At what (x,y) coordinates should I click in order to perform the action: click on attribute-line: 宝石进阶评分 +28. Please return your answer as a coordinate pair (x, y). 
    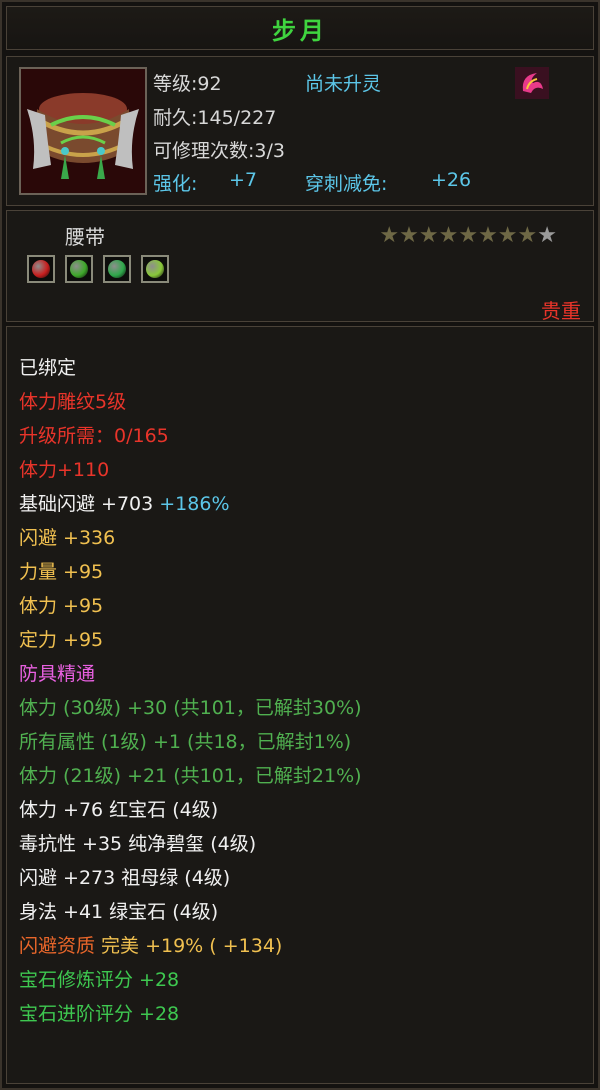
    Looking at the image, I should click on (99, 1012).